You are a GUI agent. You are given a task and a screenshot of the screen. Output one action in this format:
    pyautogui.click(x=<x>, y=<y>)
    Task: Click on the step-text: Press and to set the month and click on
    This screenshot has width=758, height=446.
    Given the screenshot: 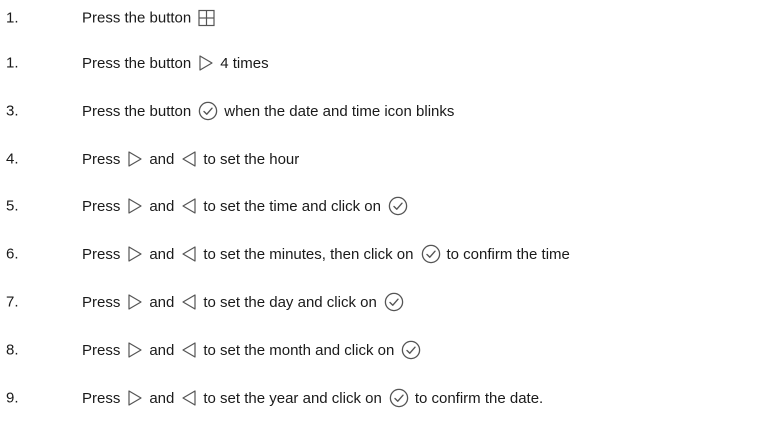 What is the action you would take?
    pyautogui.click(x=254, y=350)
    